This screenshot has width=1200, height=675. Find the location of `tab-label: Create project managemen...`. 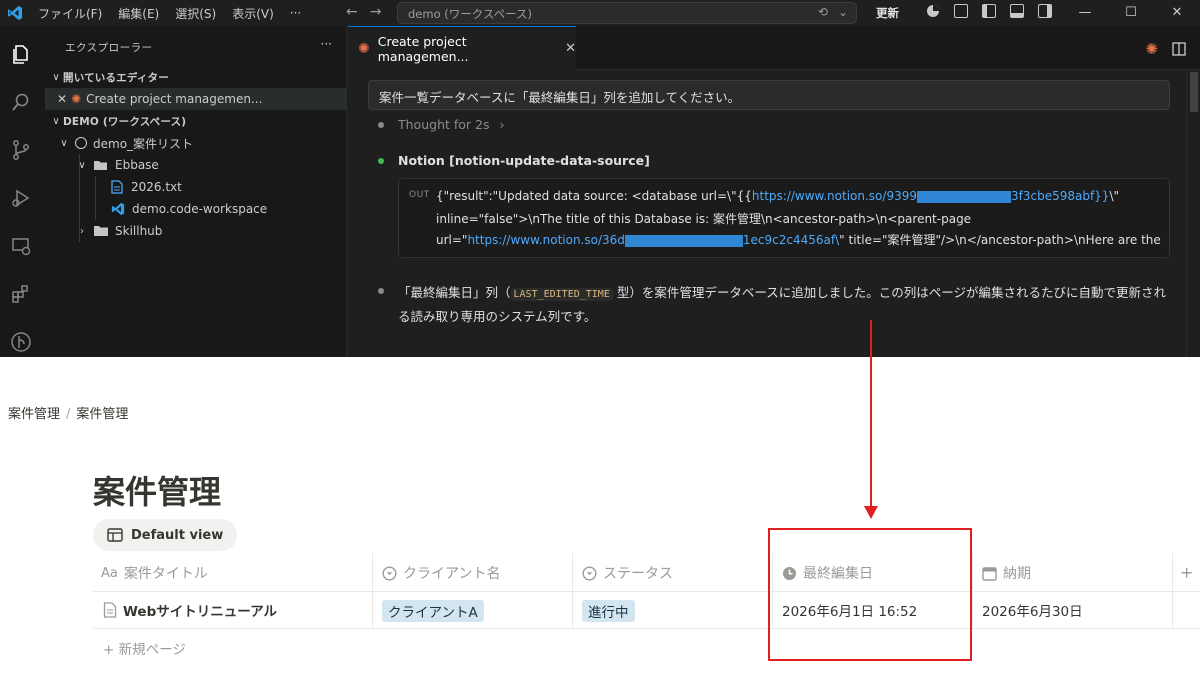

tab-label: Create project managemen... is located at coordinates (423, 48).